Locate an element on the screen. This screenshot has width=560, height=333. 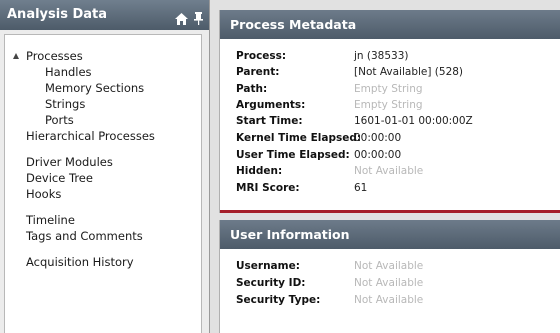
user-information-header: User Information is located at coordinates (390, 234).